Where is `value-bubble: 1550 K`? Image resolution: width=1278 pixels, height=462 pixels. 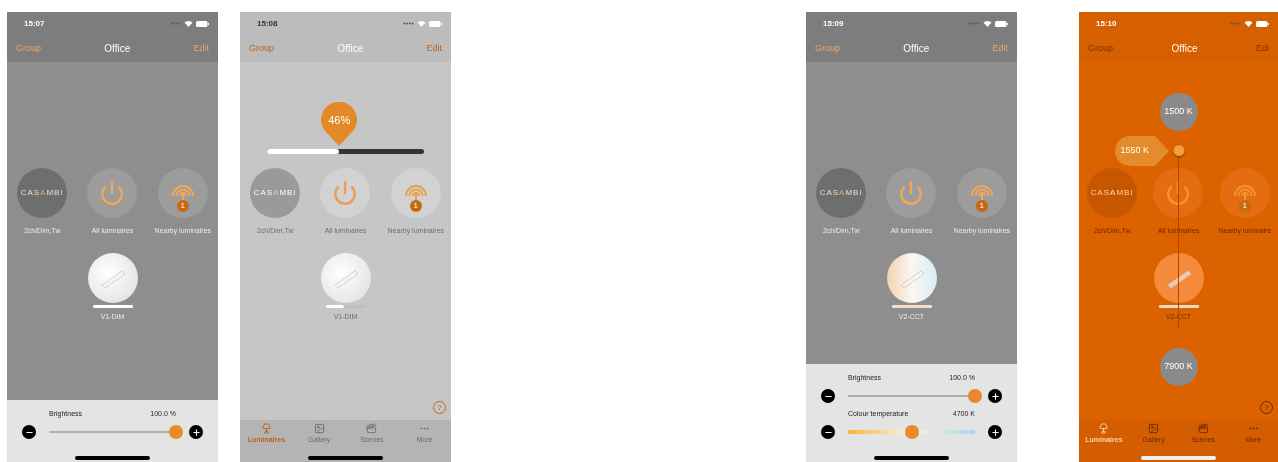
value-bubble: 1550 K is located at coordinates (1141, 150).